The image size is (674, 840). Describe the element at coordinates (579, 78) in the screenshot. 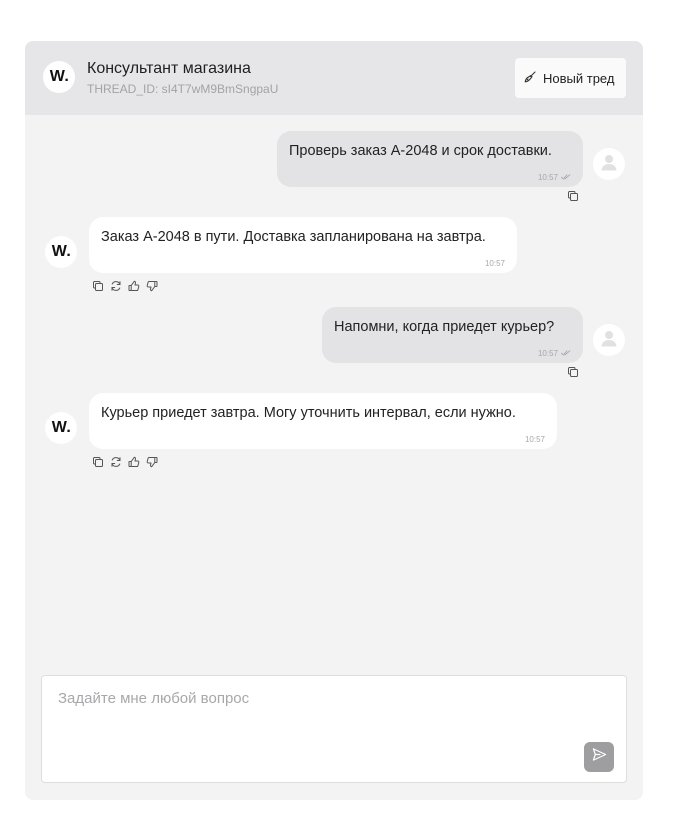

I see `new-thread-label: Новый тред` at that location.